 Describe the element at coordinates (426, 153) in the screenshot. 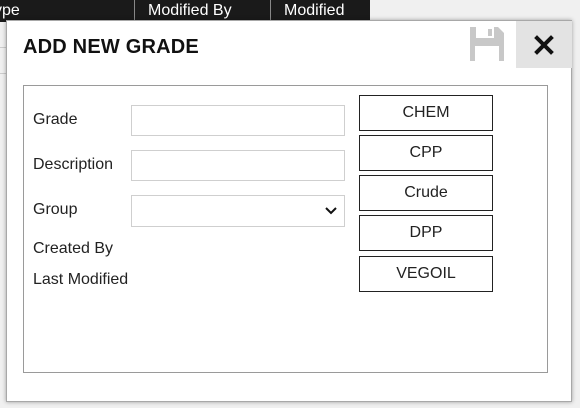

I see `group-button-cpp: CPP` at that location.